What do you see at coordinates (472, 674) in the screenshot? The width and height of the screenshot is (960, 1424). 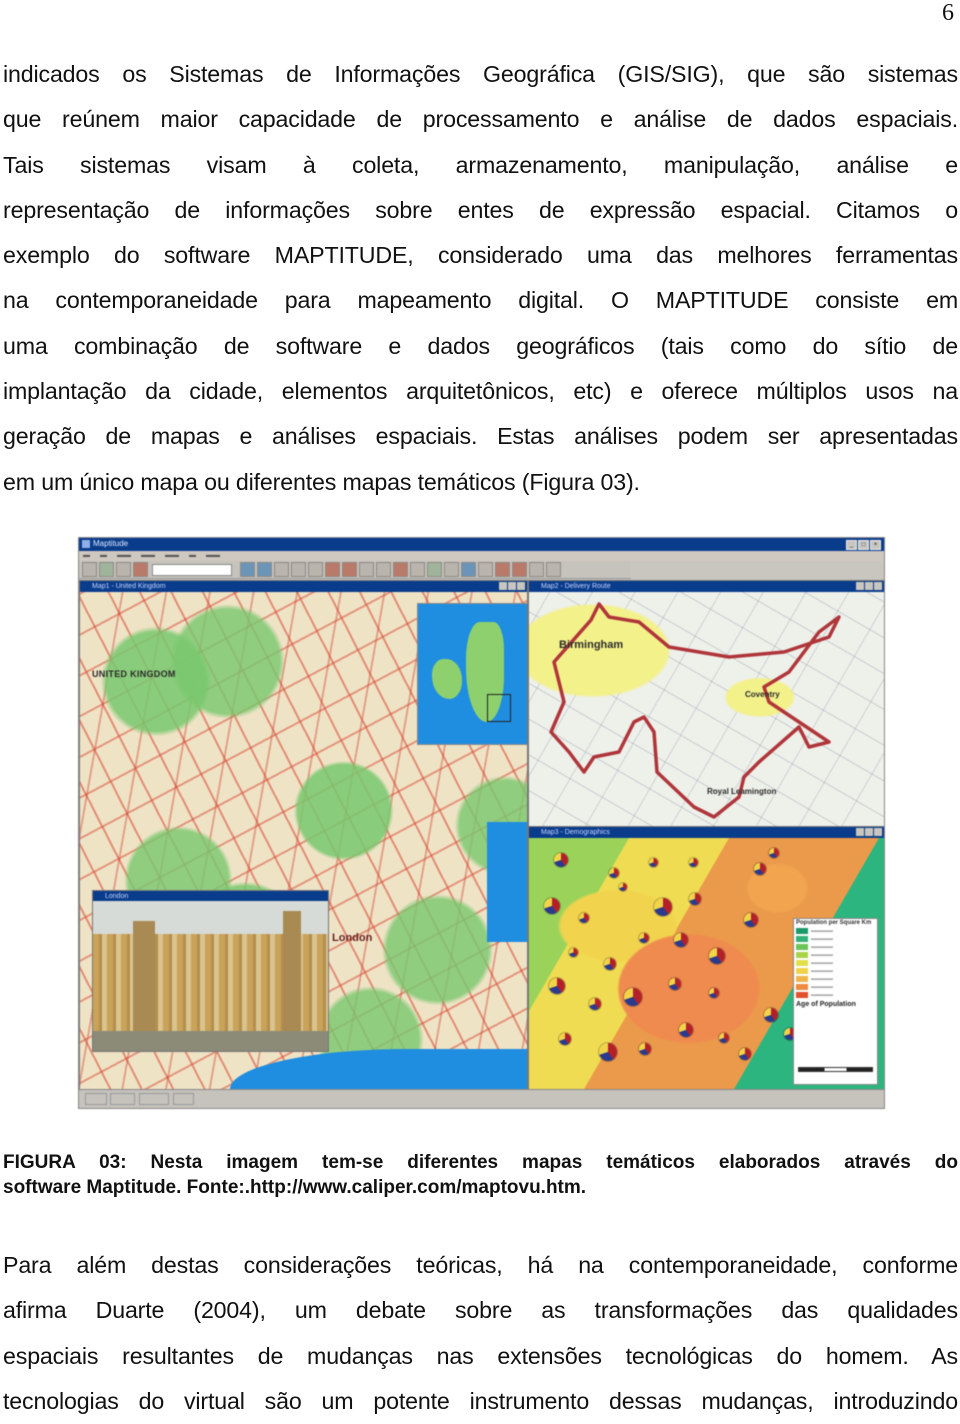 I see `overview-inset-map` at bounding box center [472, 674].